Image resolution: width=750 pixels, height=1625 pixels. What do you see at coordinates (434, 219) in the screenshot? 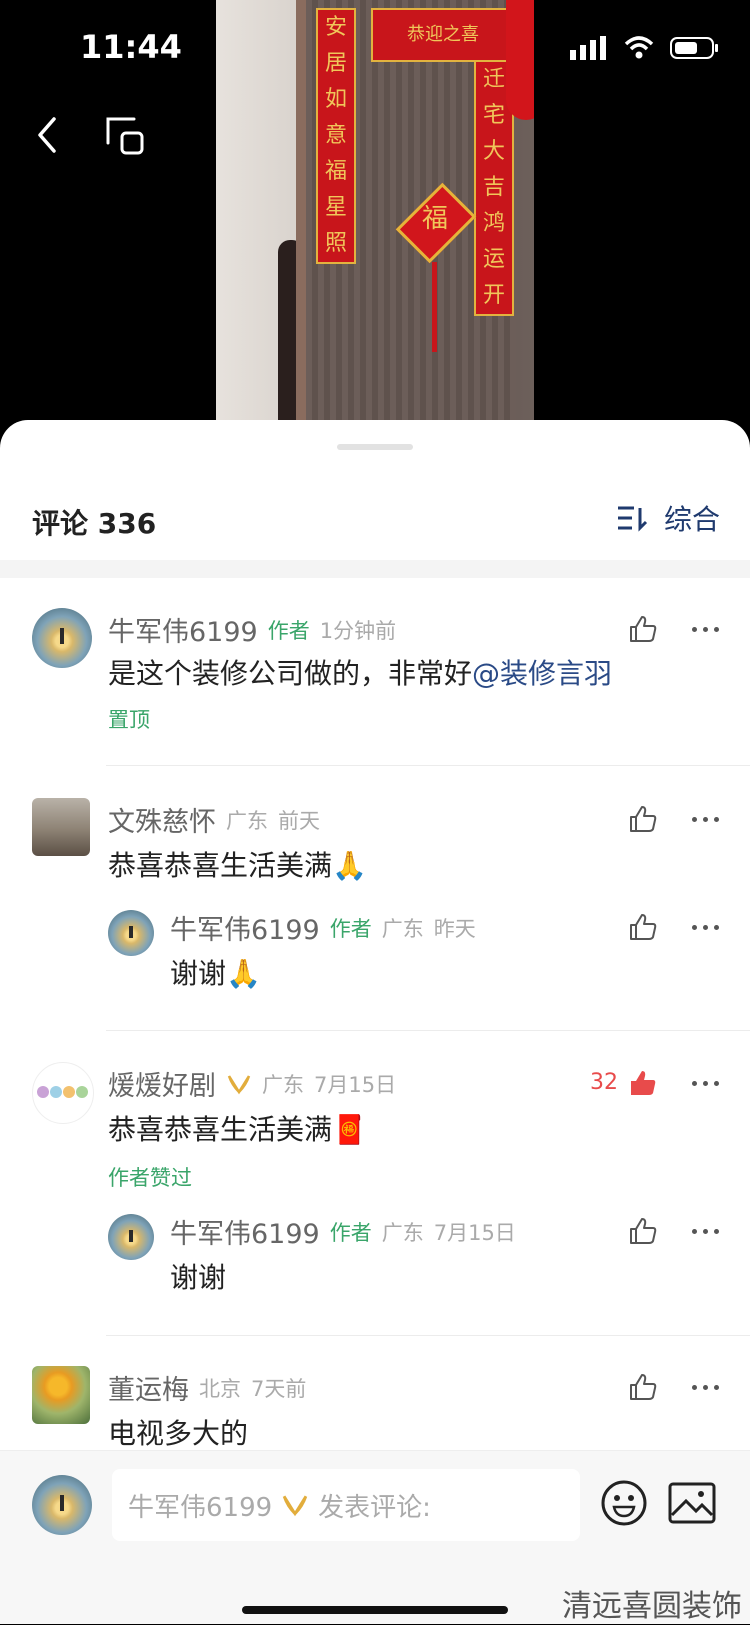
I see `fu-character: 福` at bounding box center [434, 219].